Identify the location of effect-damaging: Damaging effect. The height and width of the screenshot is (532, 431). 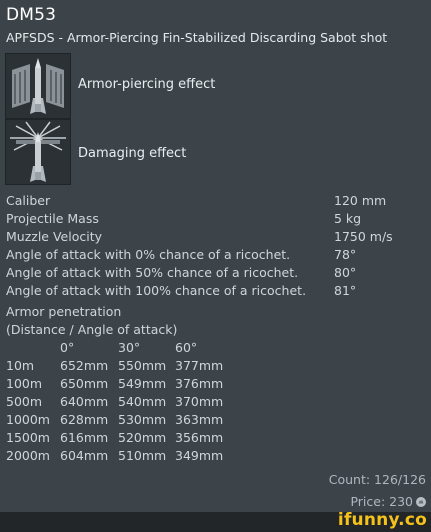
(215, 152).